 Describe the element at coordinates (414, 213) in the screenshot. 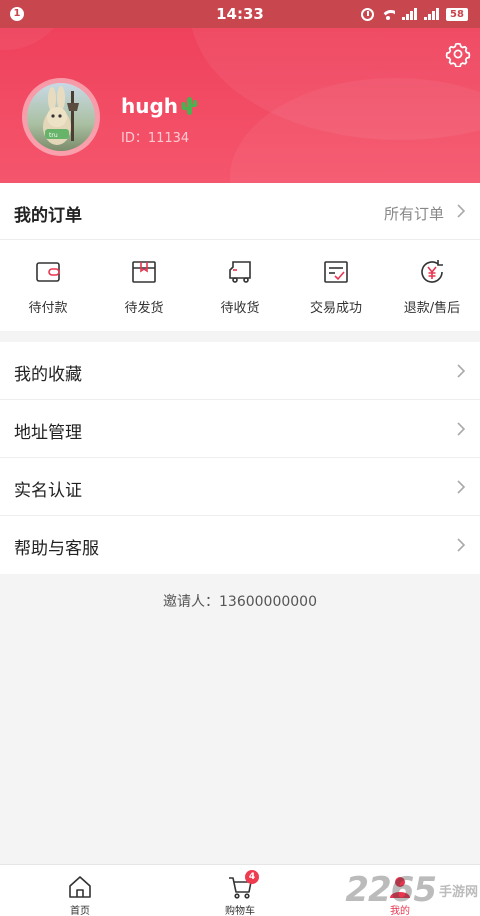

I see `all-orders-link: 所有订单` at that location.